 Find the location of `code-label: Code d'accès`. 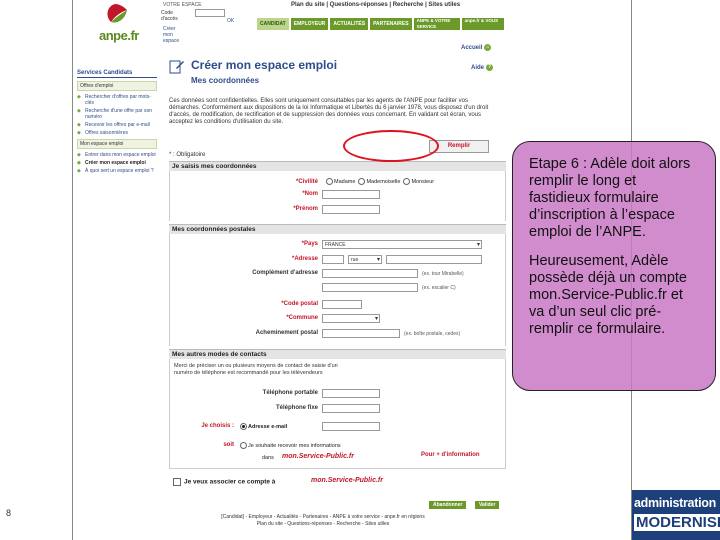

code-label: Code d'accès is located at coordinates (169, 16).